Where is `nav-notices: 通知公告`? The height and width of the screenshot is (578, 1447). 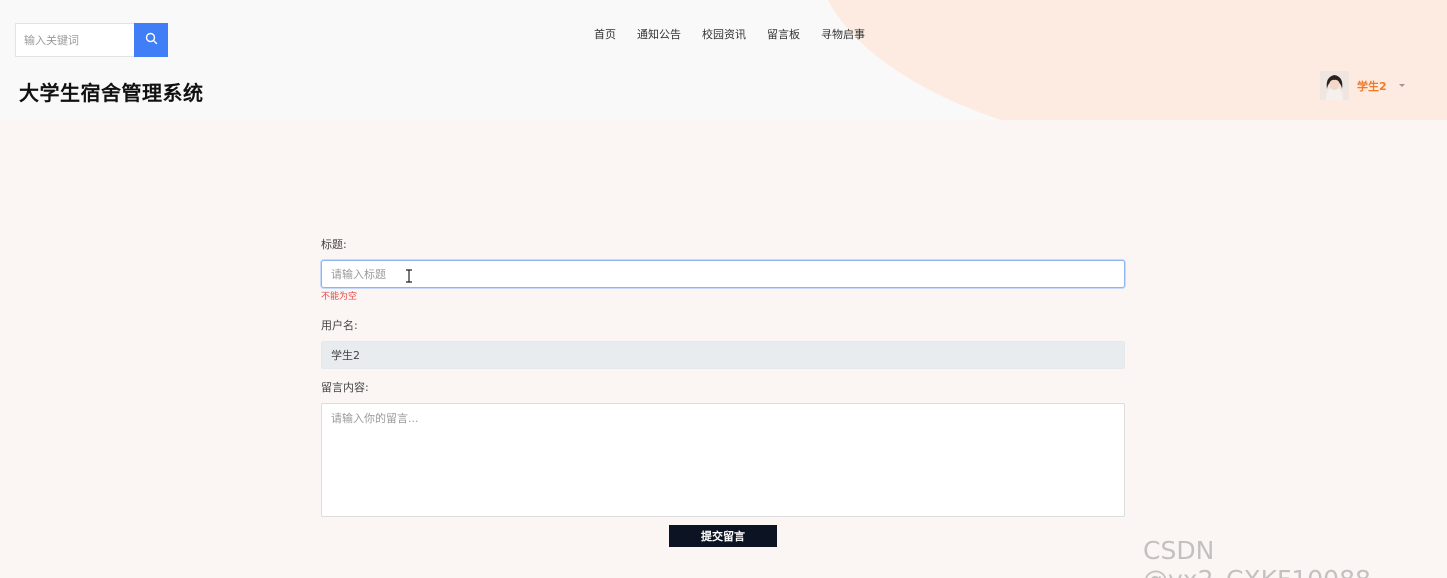
nav-notices: 通知公告 is located at coordinates (659, 35).